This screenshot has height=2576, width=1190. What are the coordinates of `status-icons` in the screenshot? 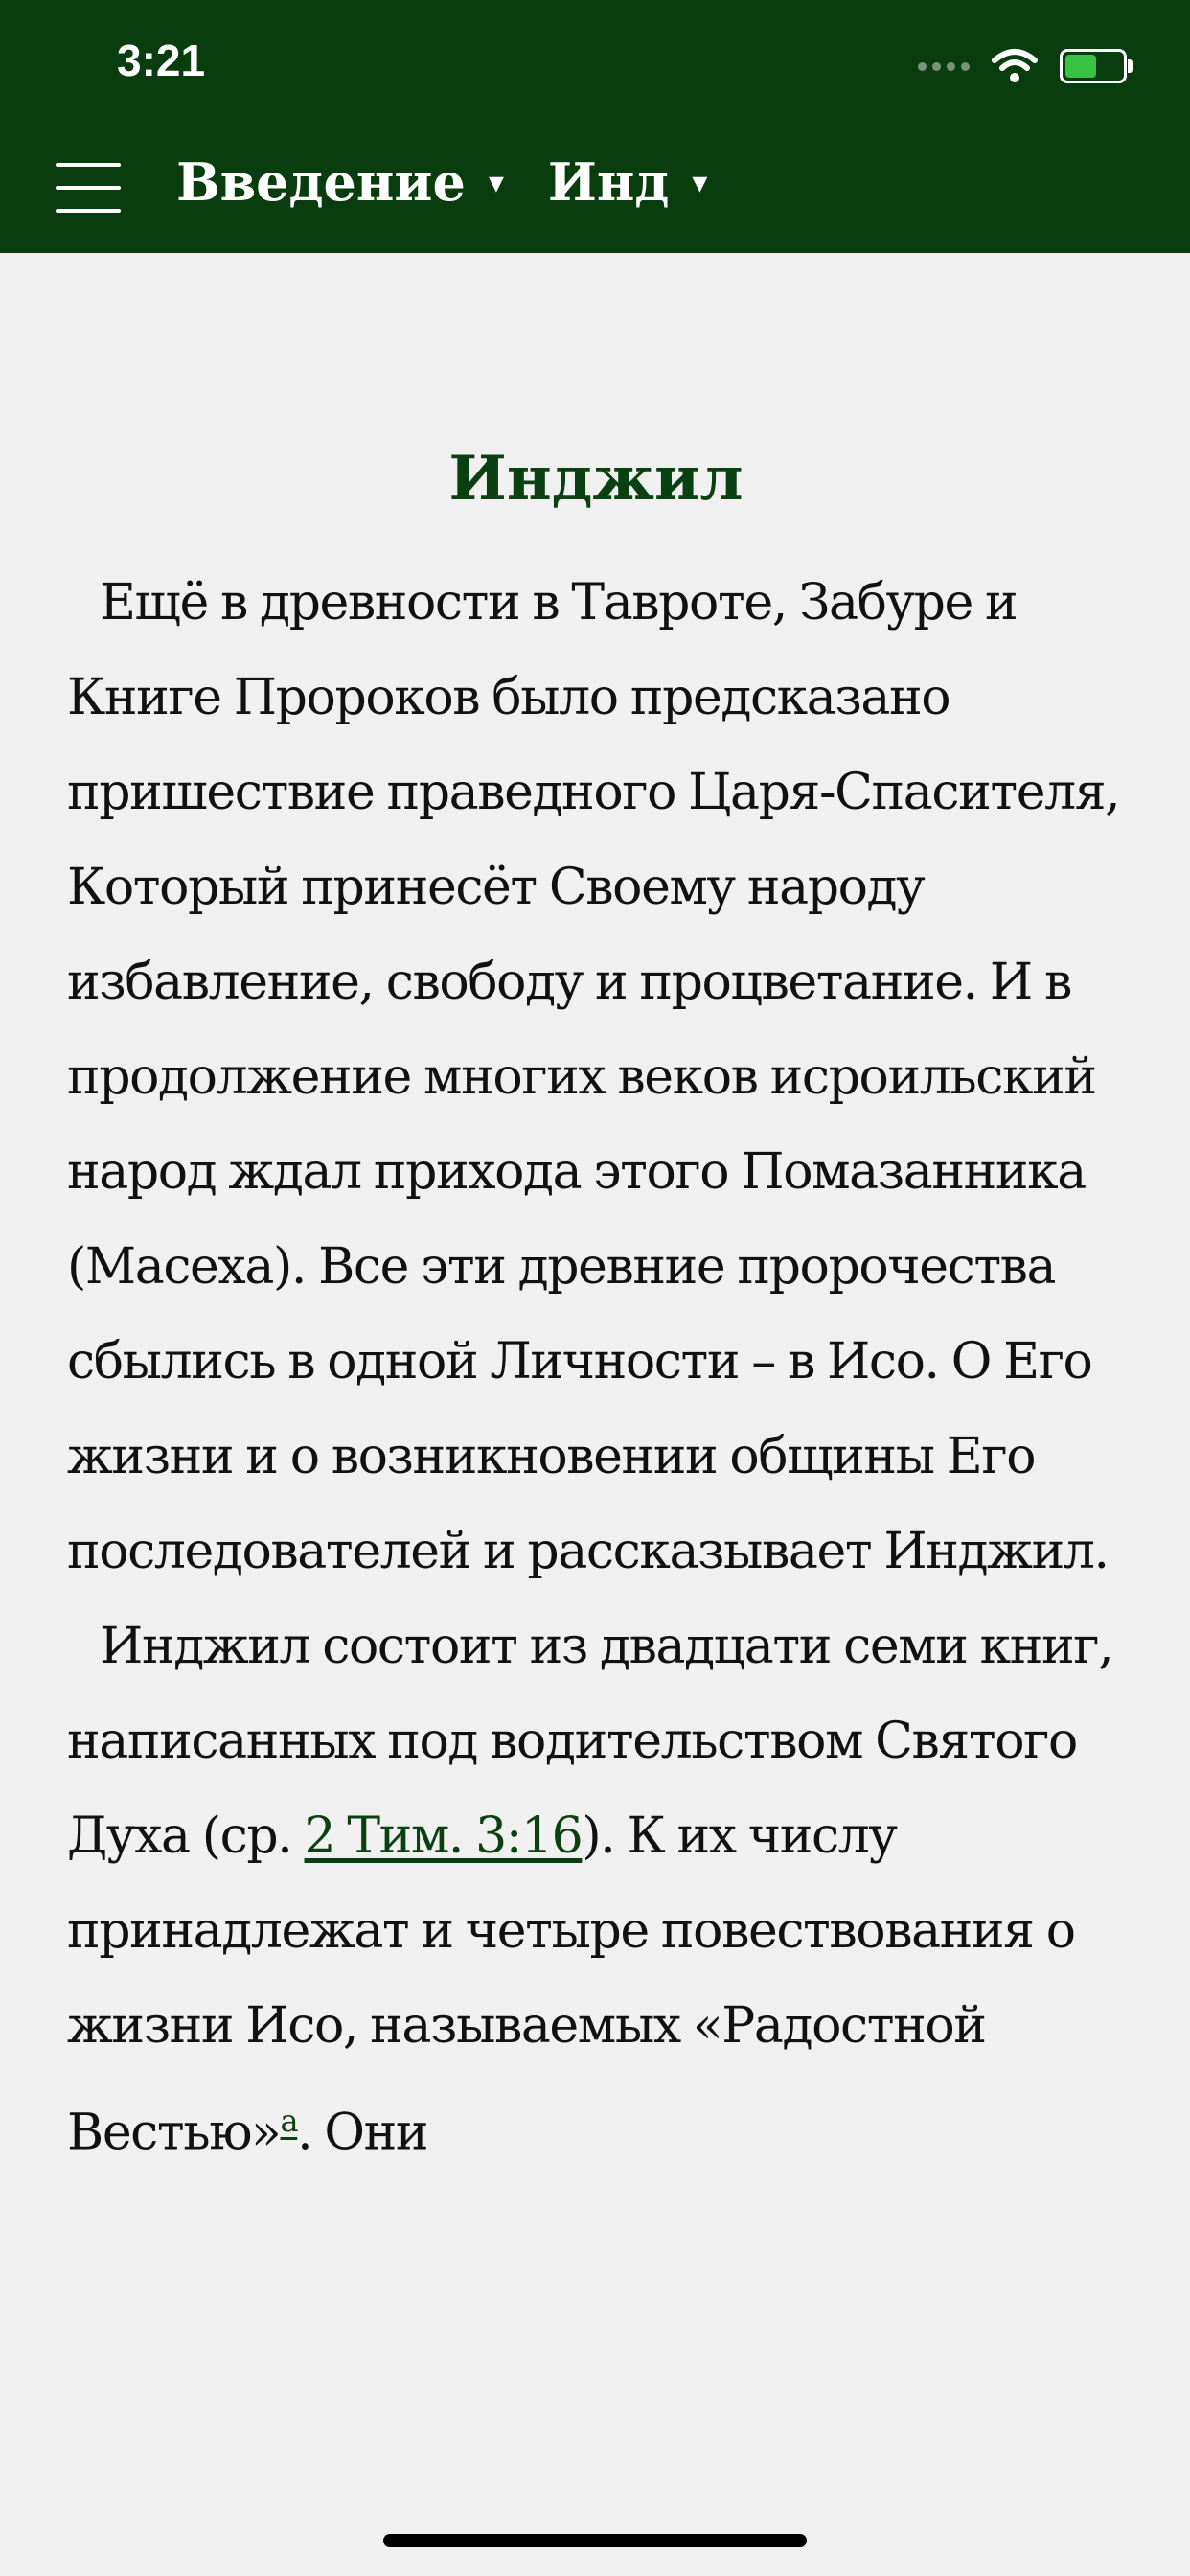 It's located at (1026, 66).